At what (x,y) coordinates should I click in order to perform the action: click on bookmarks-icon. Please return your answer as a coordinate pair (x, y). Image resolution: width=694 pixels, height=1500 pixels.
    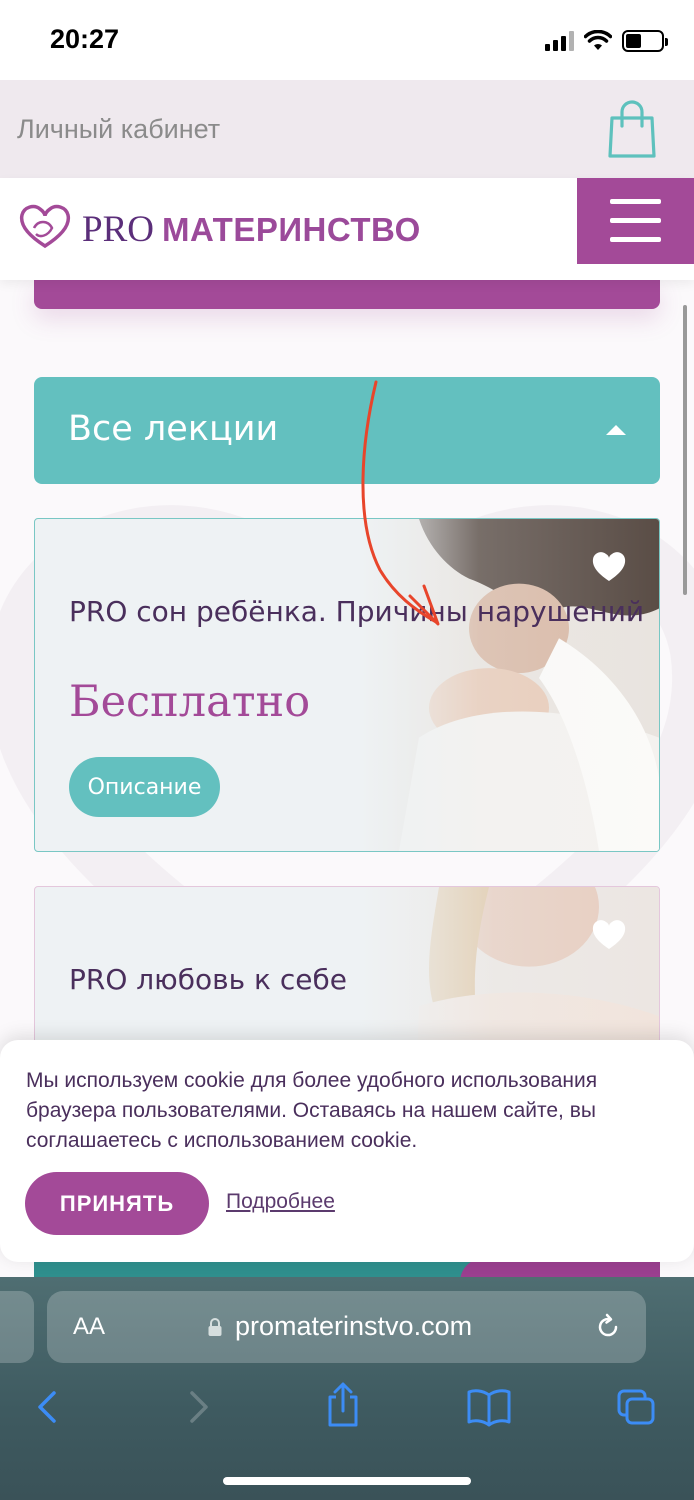
    Looking at the image, I should click on (489, 1407).